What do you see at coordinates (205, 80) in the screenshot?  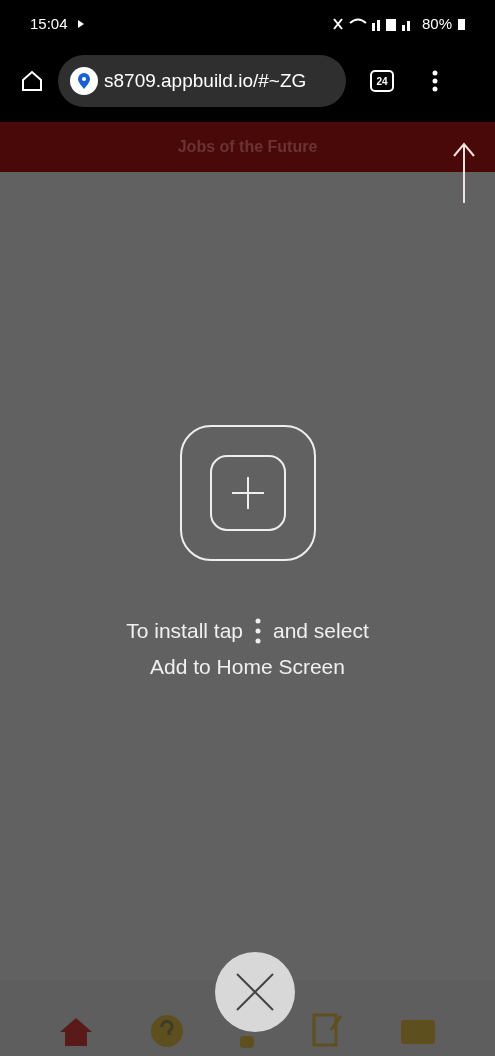 I see `url-text: s8709.appbuild.io/#~ZG` at bounding box center [205, 80].